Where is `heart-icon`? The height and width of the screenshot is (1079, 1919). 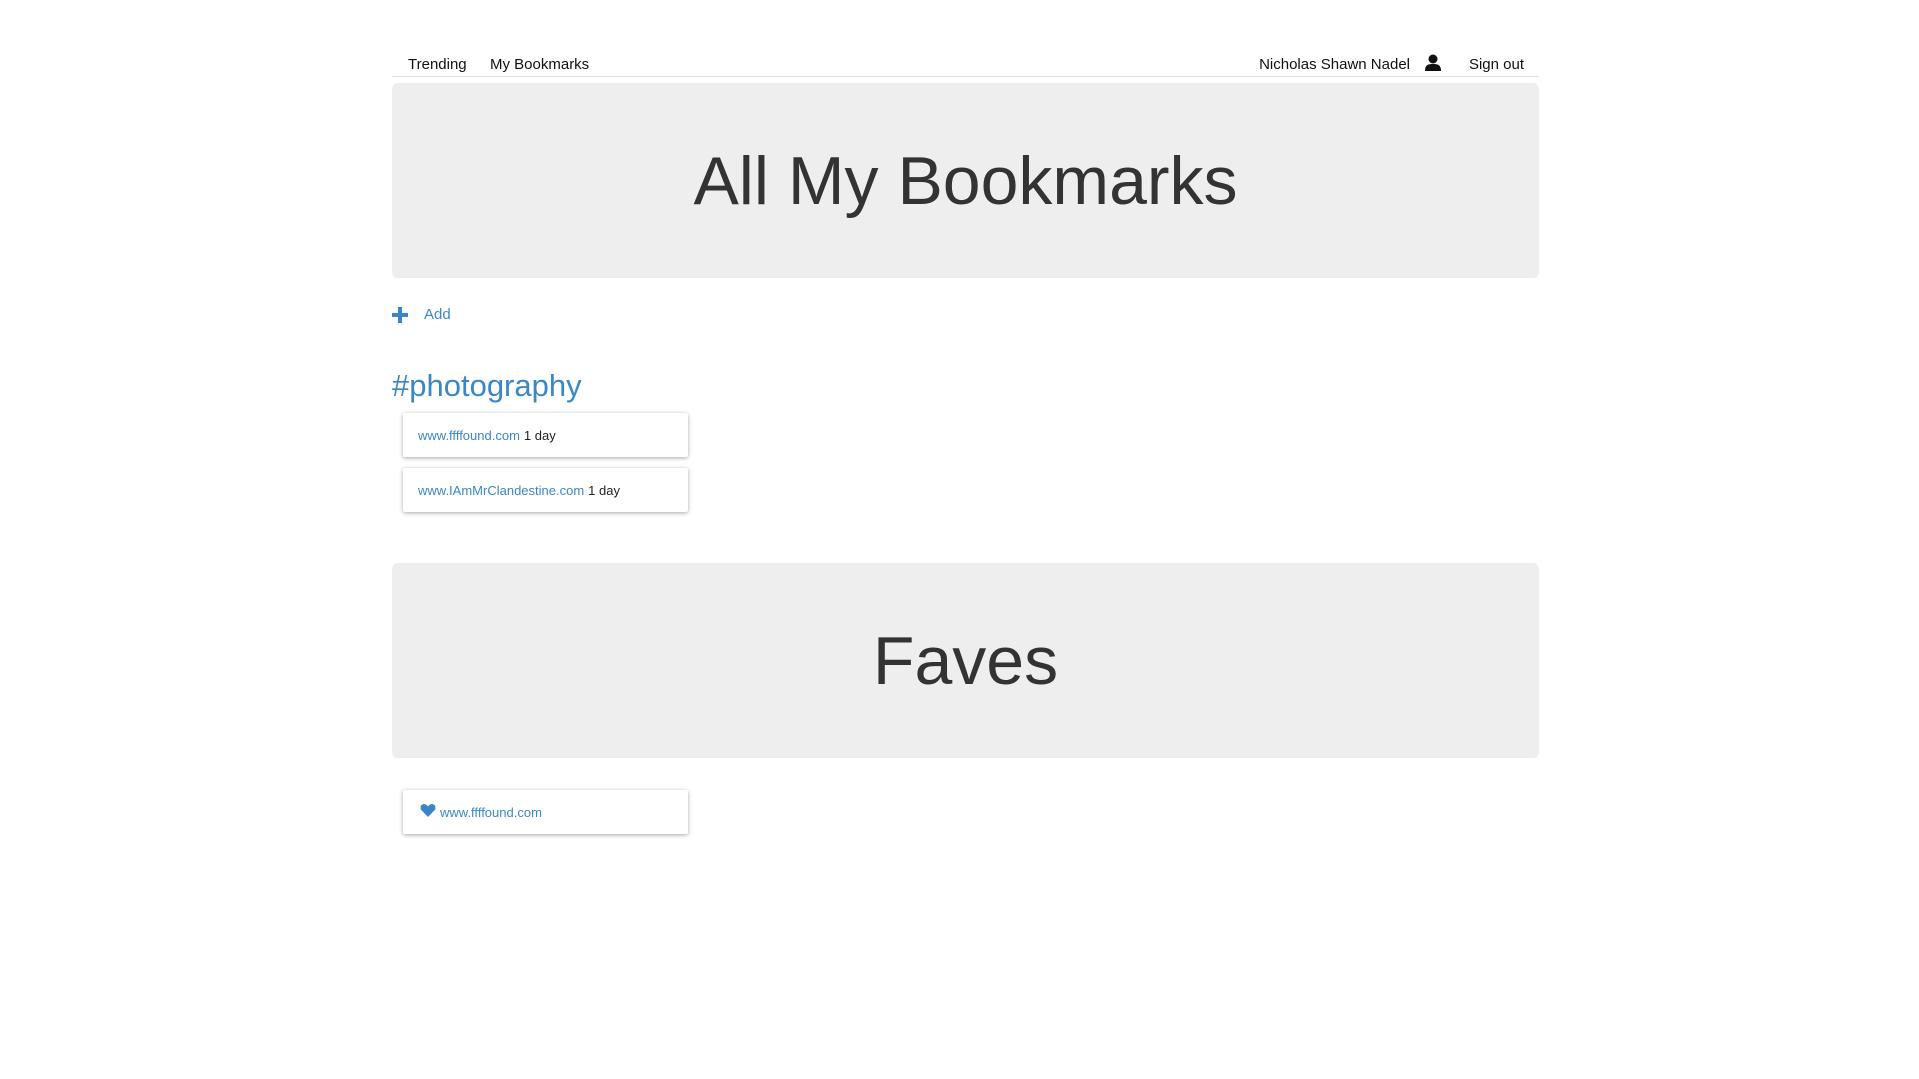
heart-icon is located at coordinates (428, 810).